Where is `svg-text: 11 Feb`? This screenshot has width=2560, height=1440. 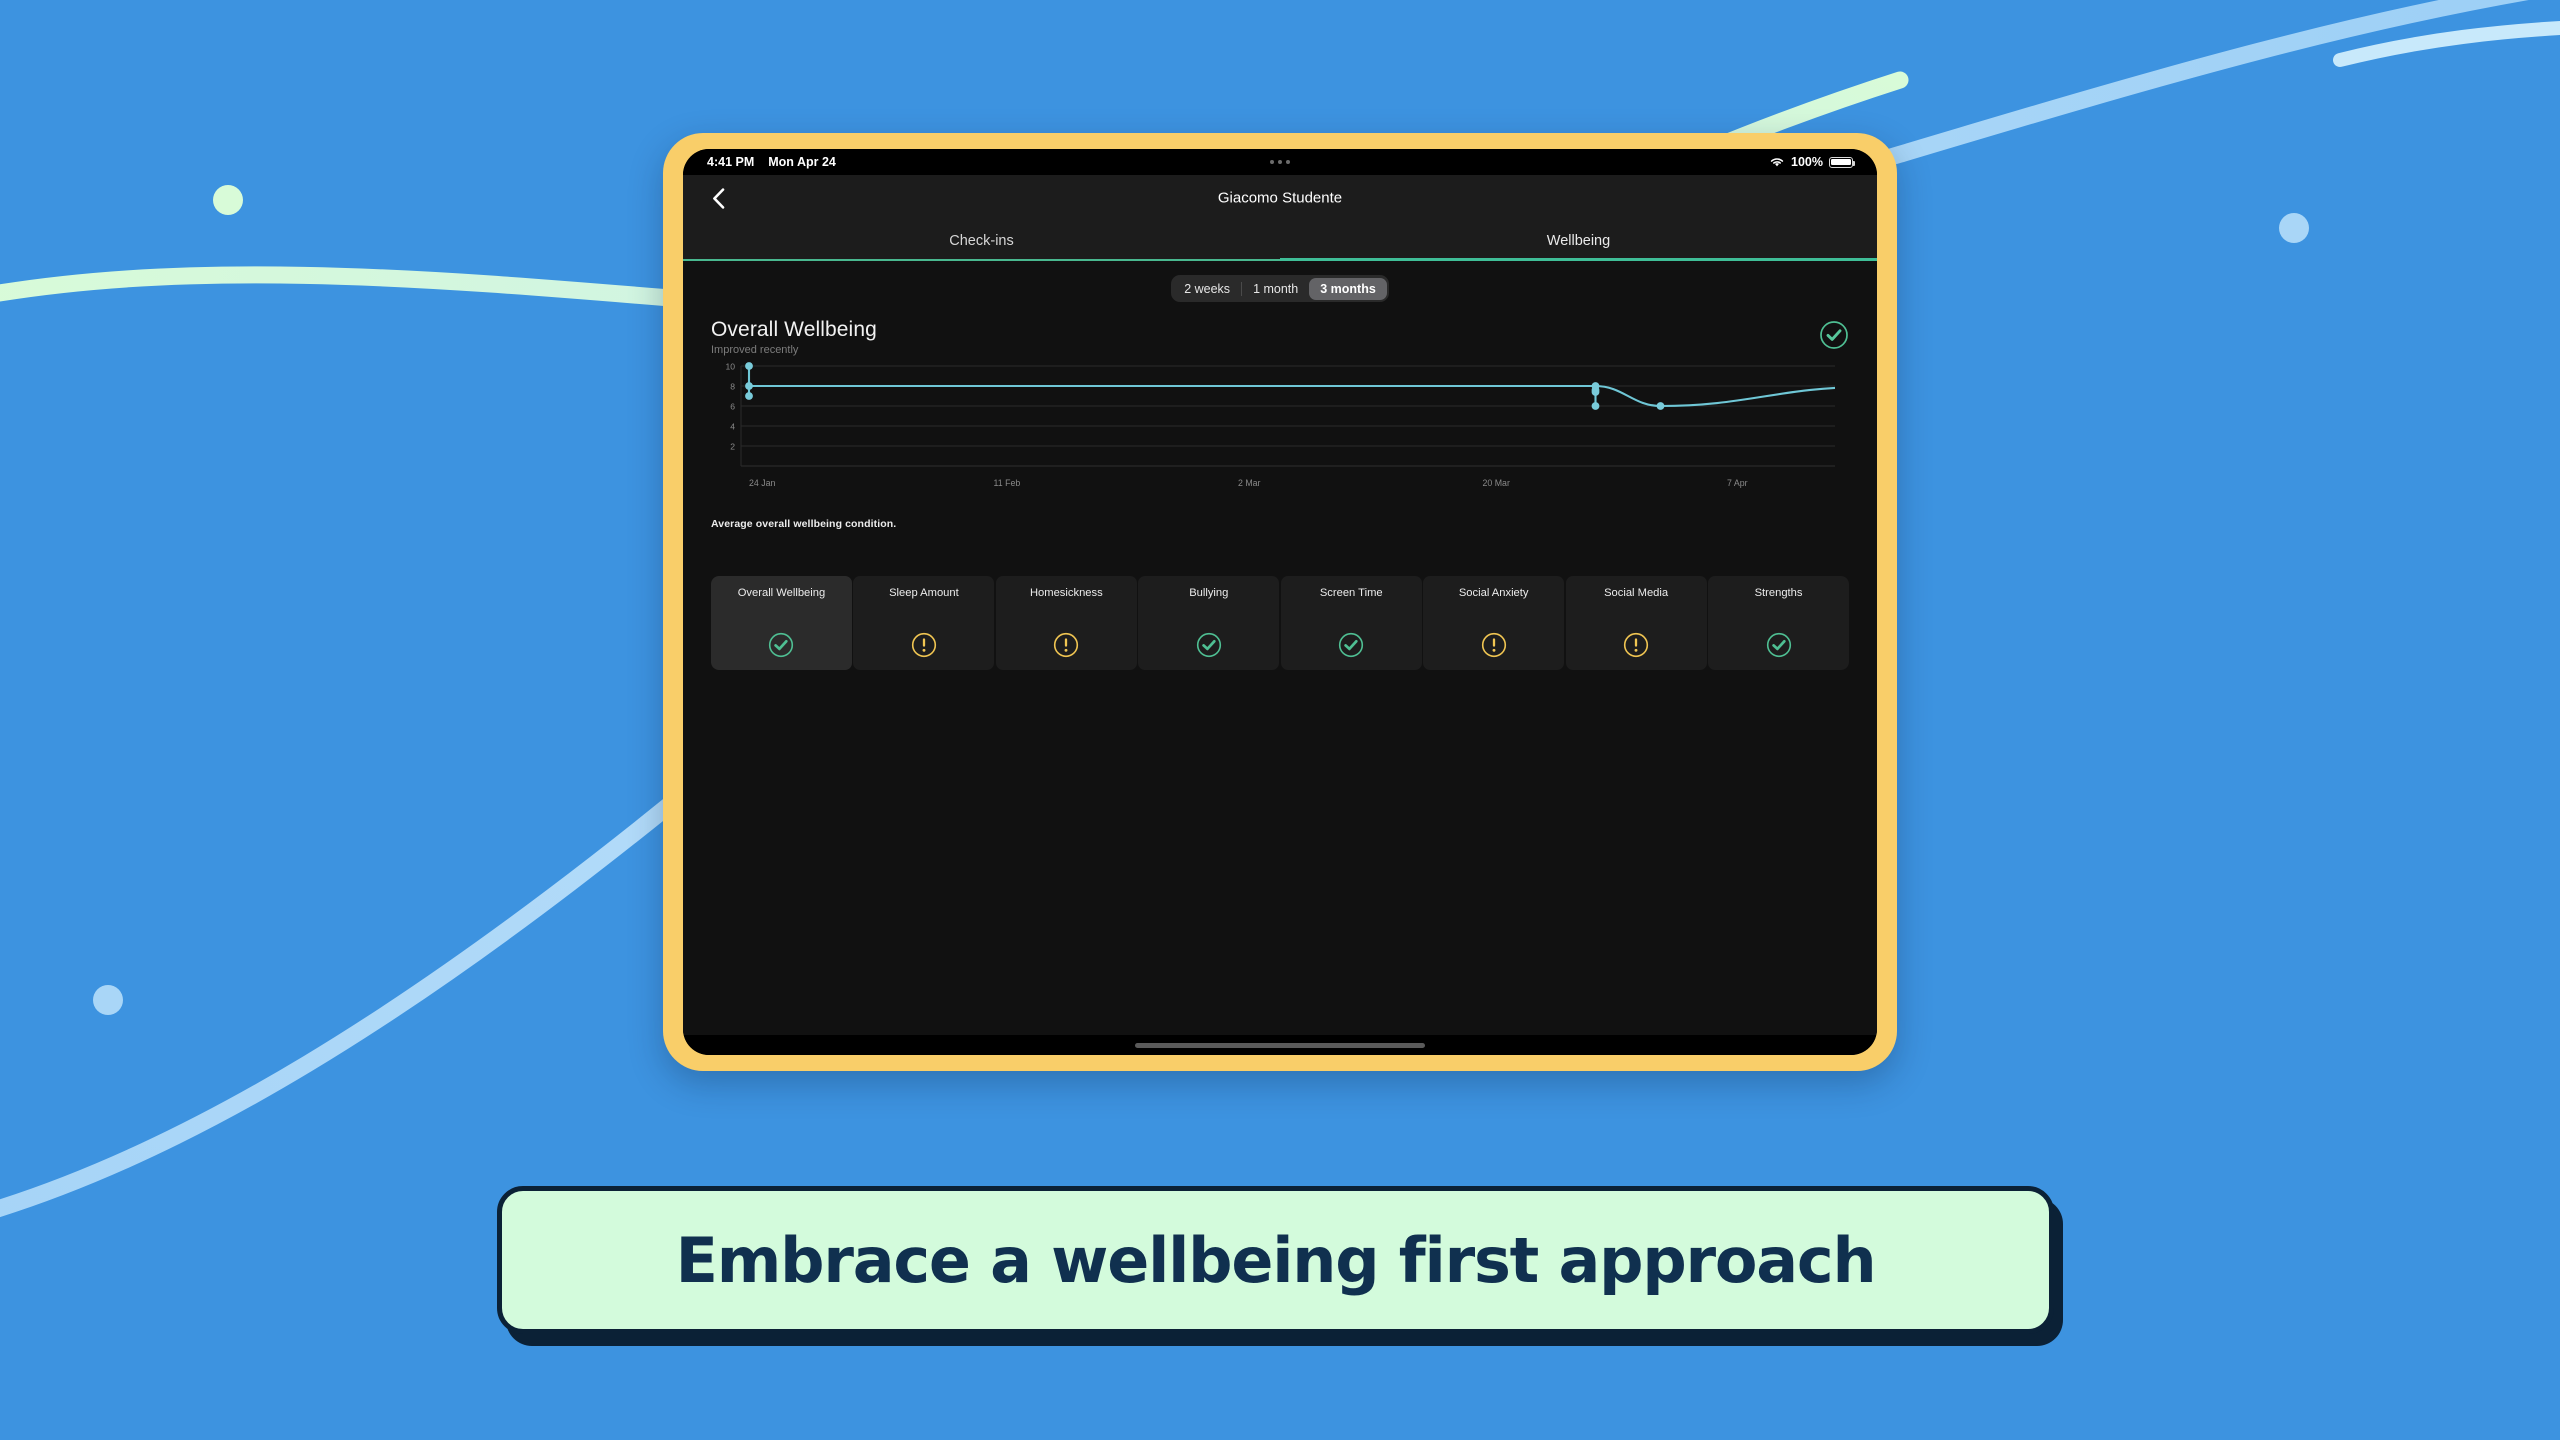 svg-text: 11 Feb is located at coordinates (1007, 483).